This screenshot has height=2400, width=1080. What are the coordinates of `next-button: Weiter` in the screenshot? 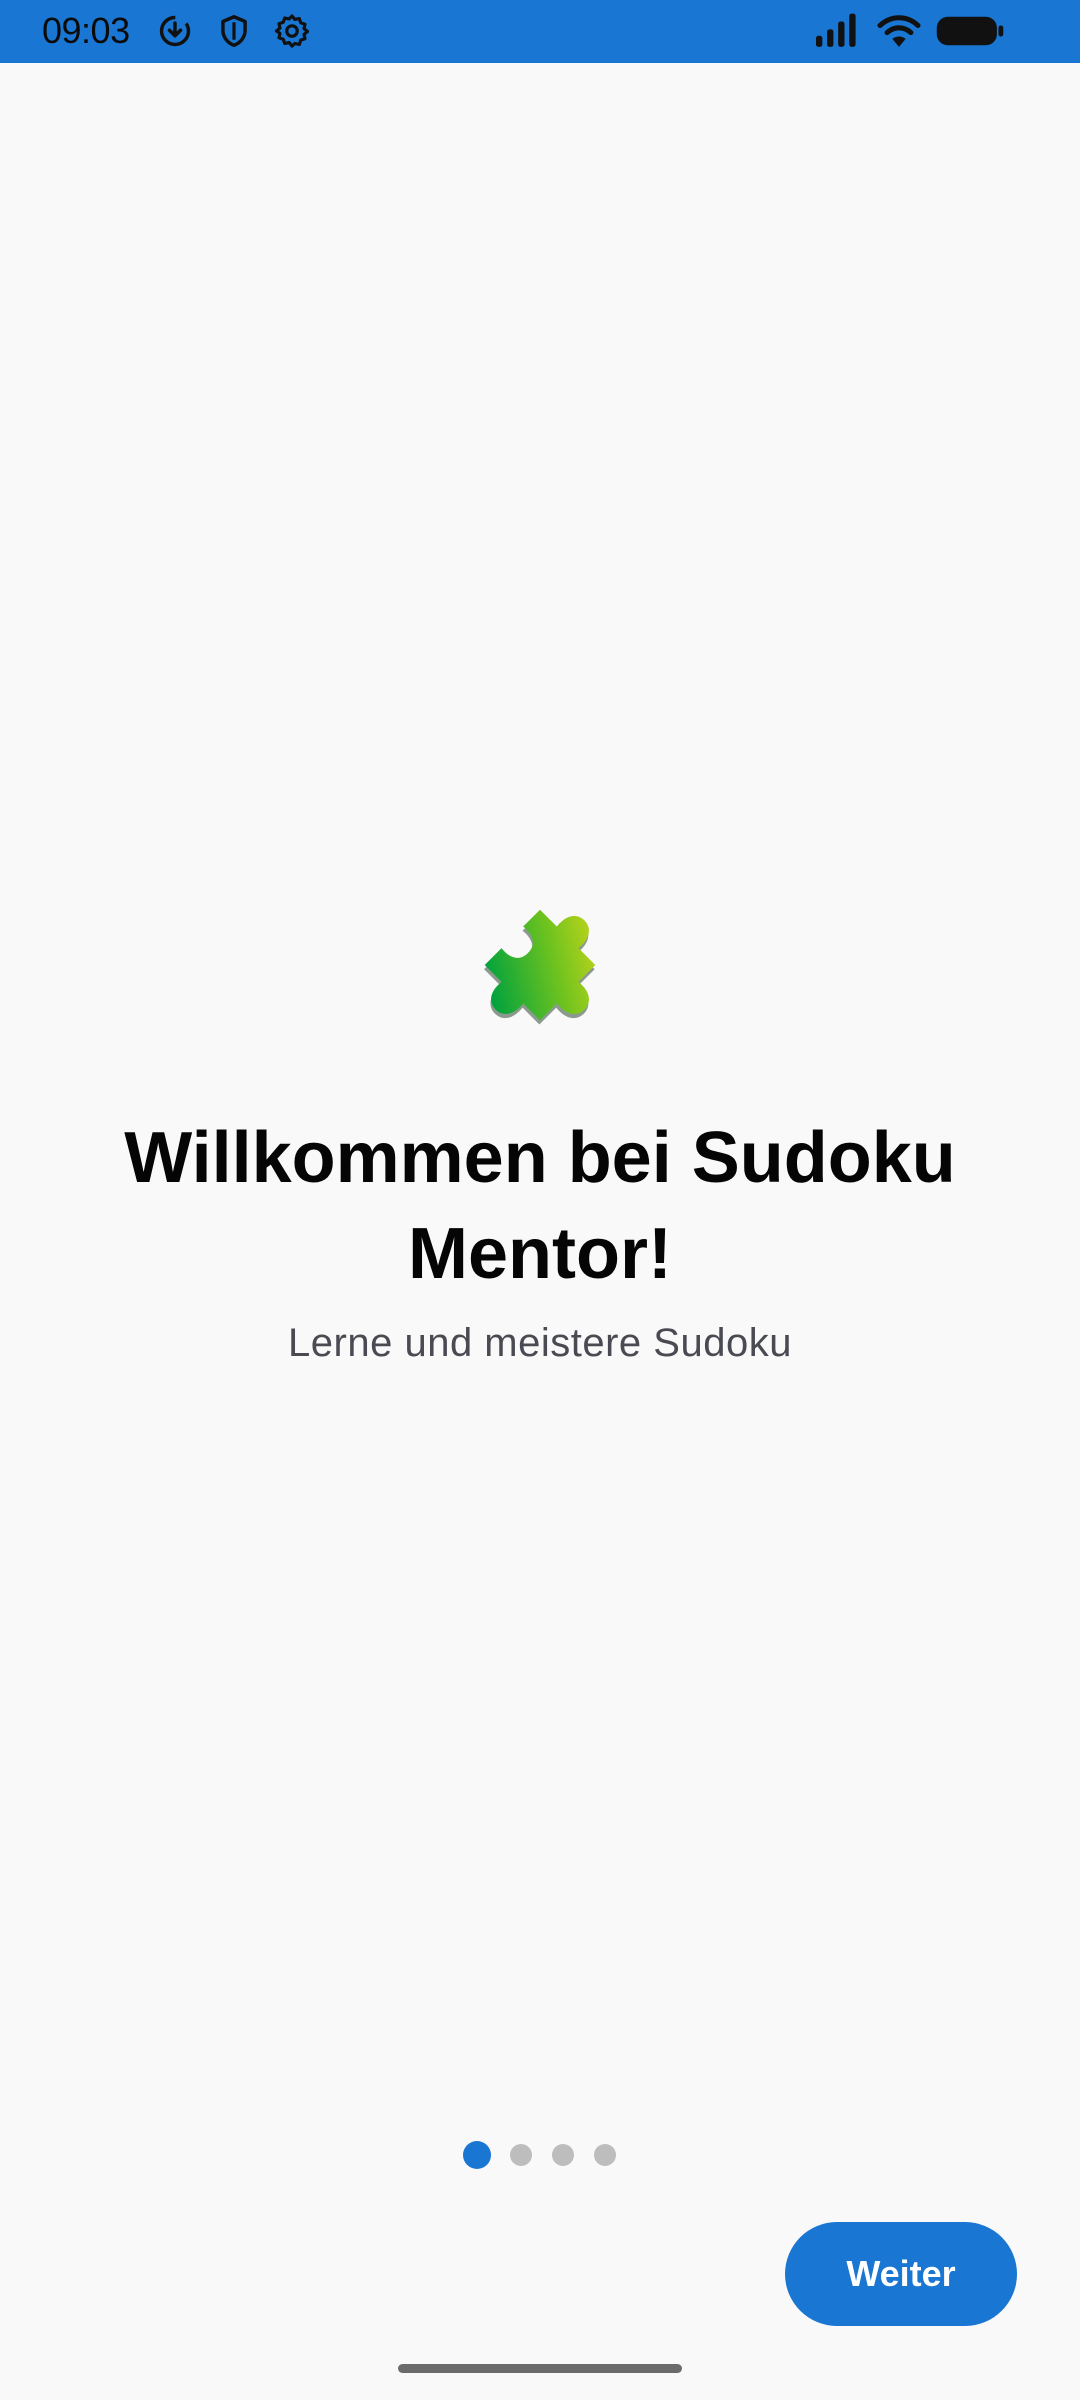 It's located at (901, 2274).